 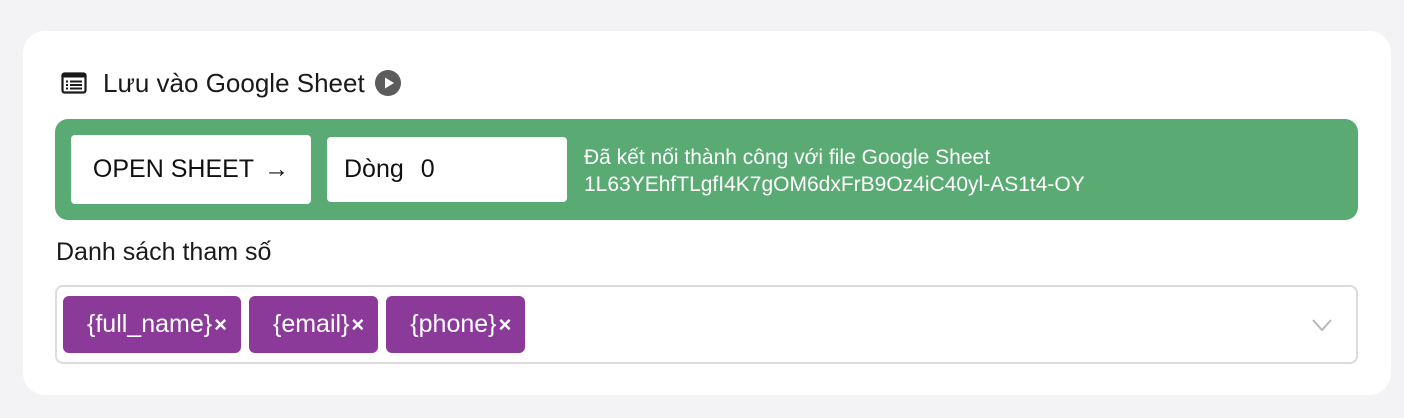 What do you see at coordinates (234, 82) in the screenshot?
I see `section-title: Lưu vào Google Sheet` at bounding box center [234, 82].